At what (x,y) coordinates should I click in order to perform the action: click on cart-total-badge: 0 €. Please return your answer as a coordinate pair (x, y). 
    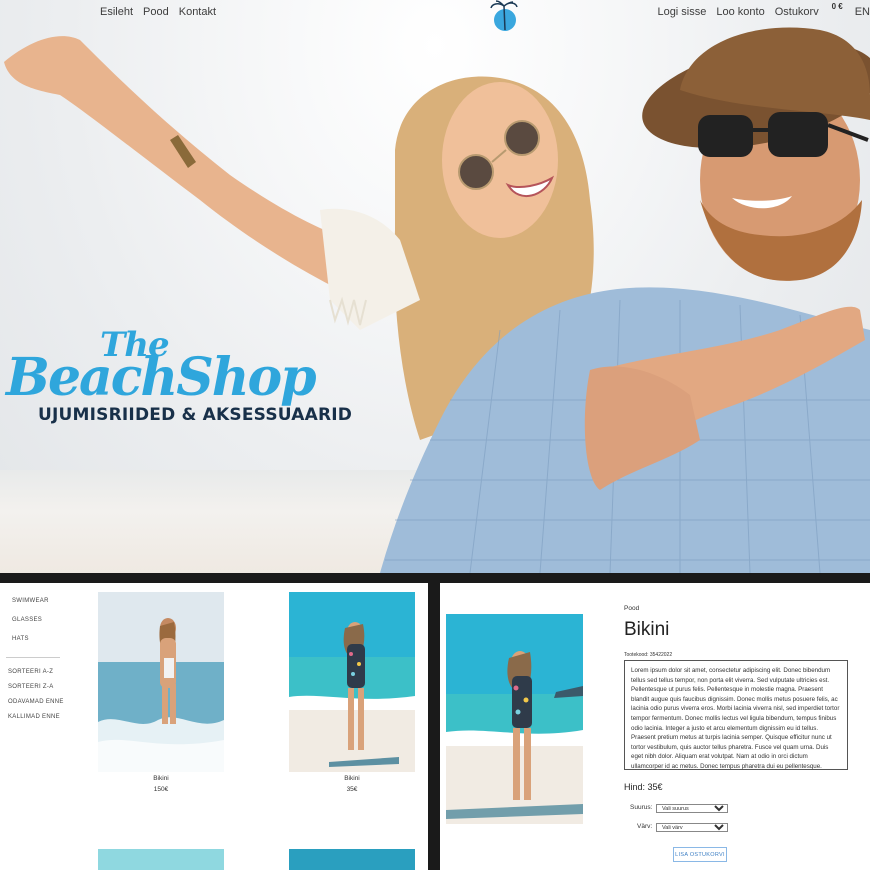
    Looking at the image, I should click on (837, 6).